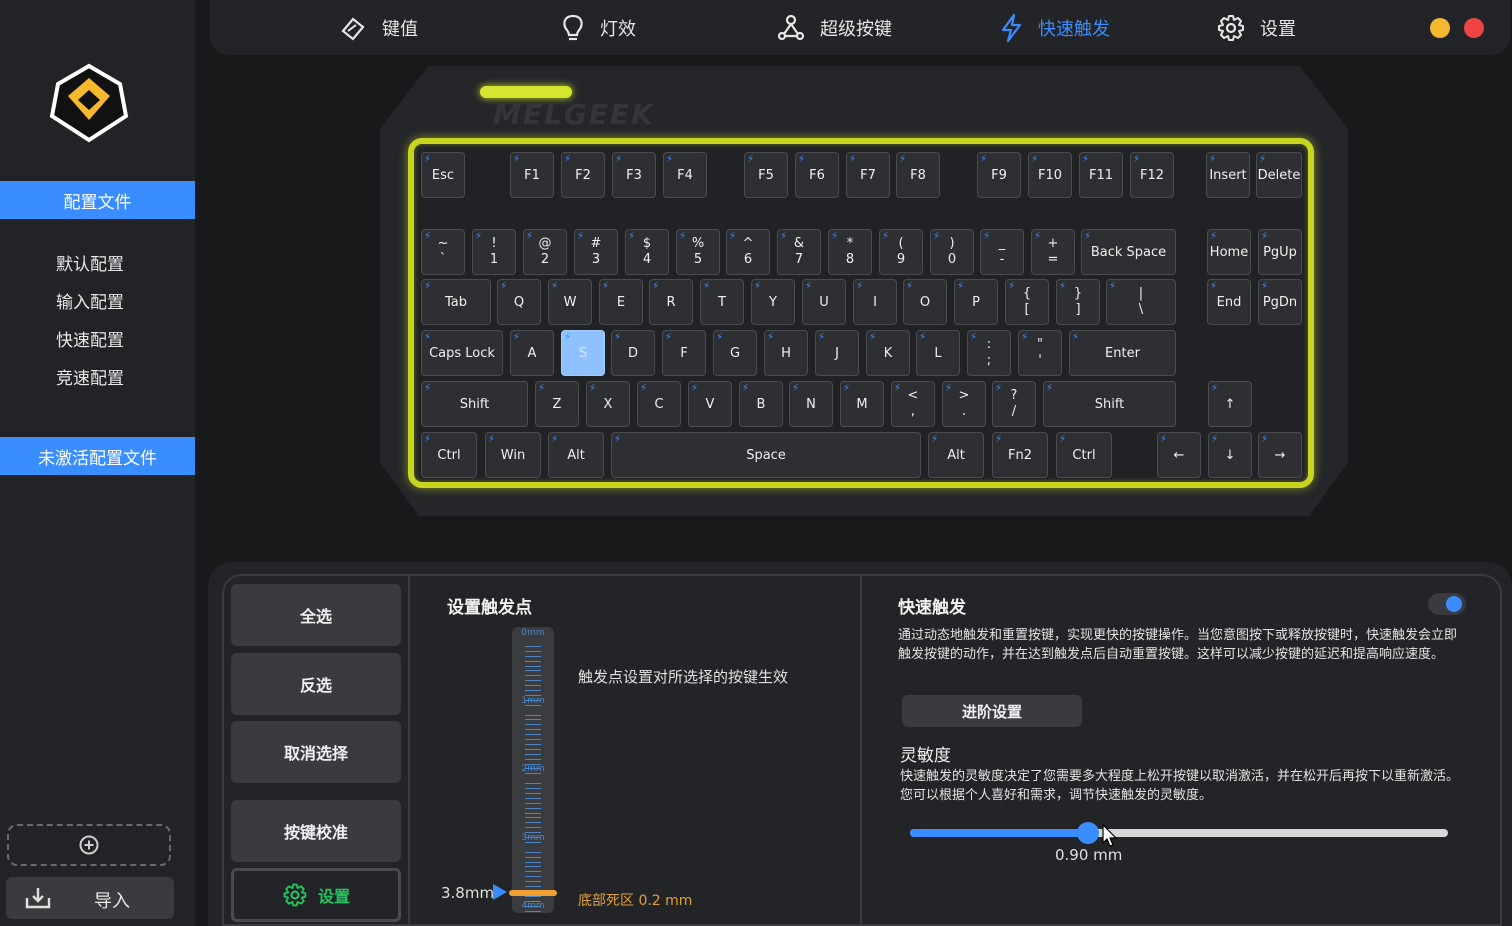  What do you see at coordinates (443, 252) in the screenshot?
I see `key-: ⚡ ~ `` at bounding box center [443, 252].